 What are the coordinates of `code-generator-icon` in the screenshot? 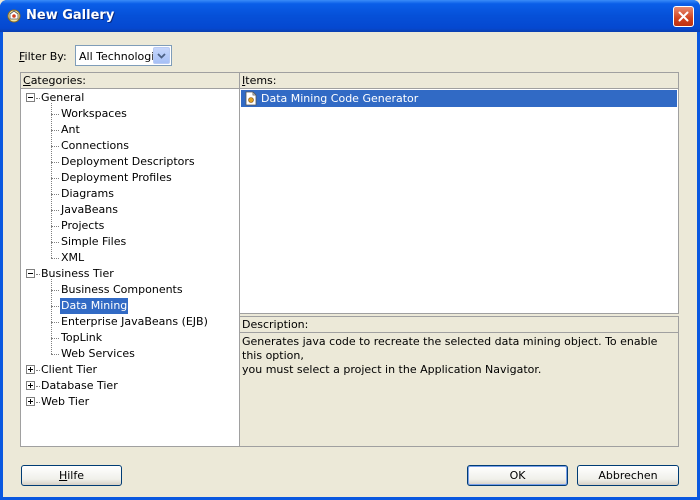 It's located at (251, 101).